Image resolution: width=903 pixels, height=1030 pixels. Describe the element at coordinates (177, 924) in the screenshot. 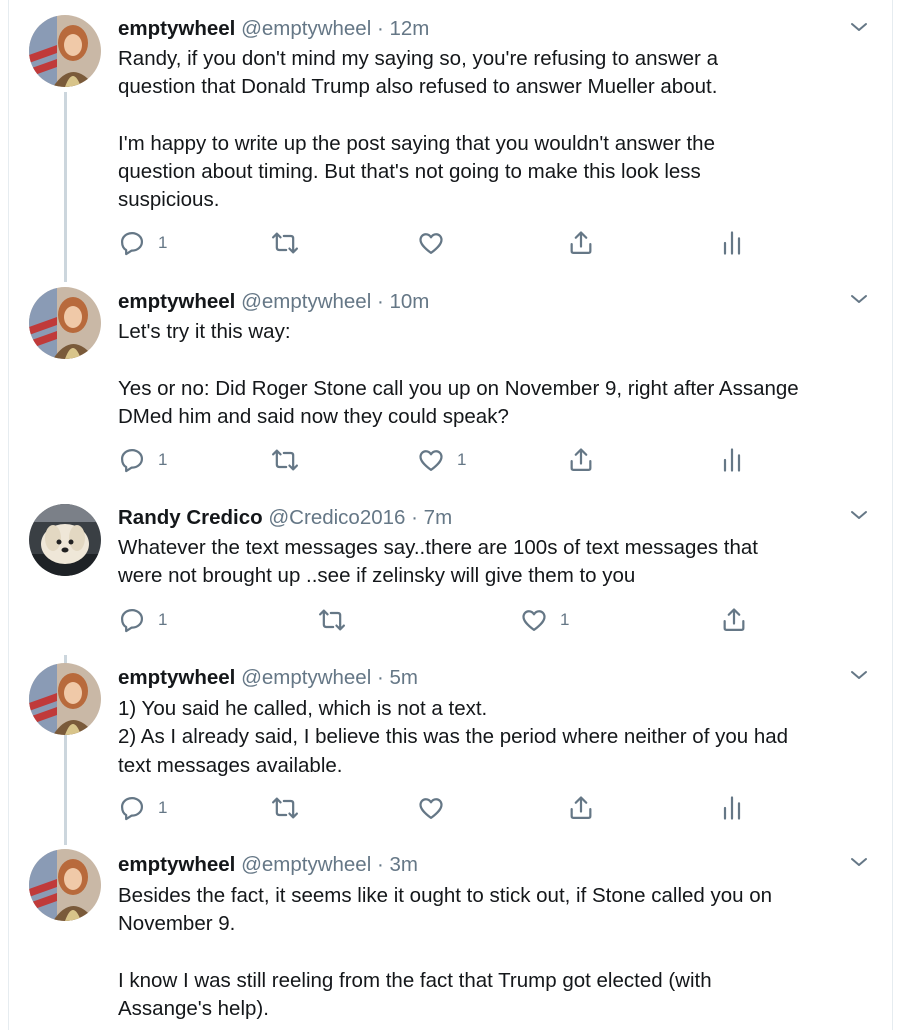

I see `tweet-text-line: November 9.` at that location.